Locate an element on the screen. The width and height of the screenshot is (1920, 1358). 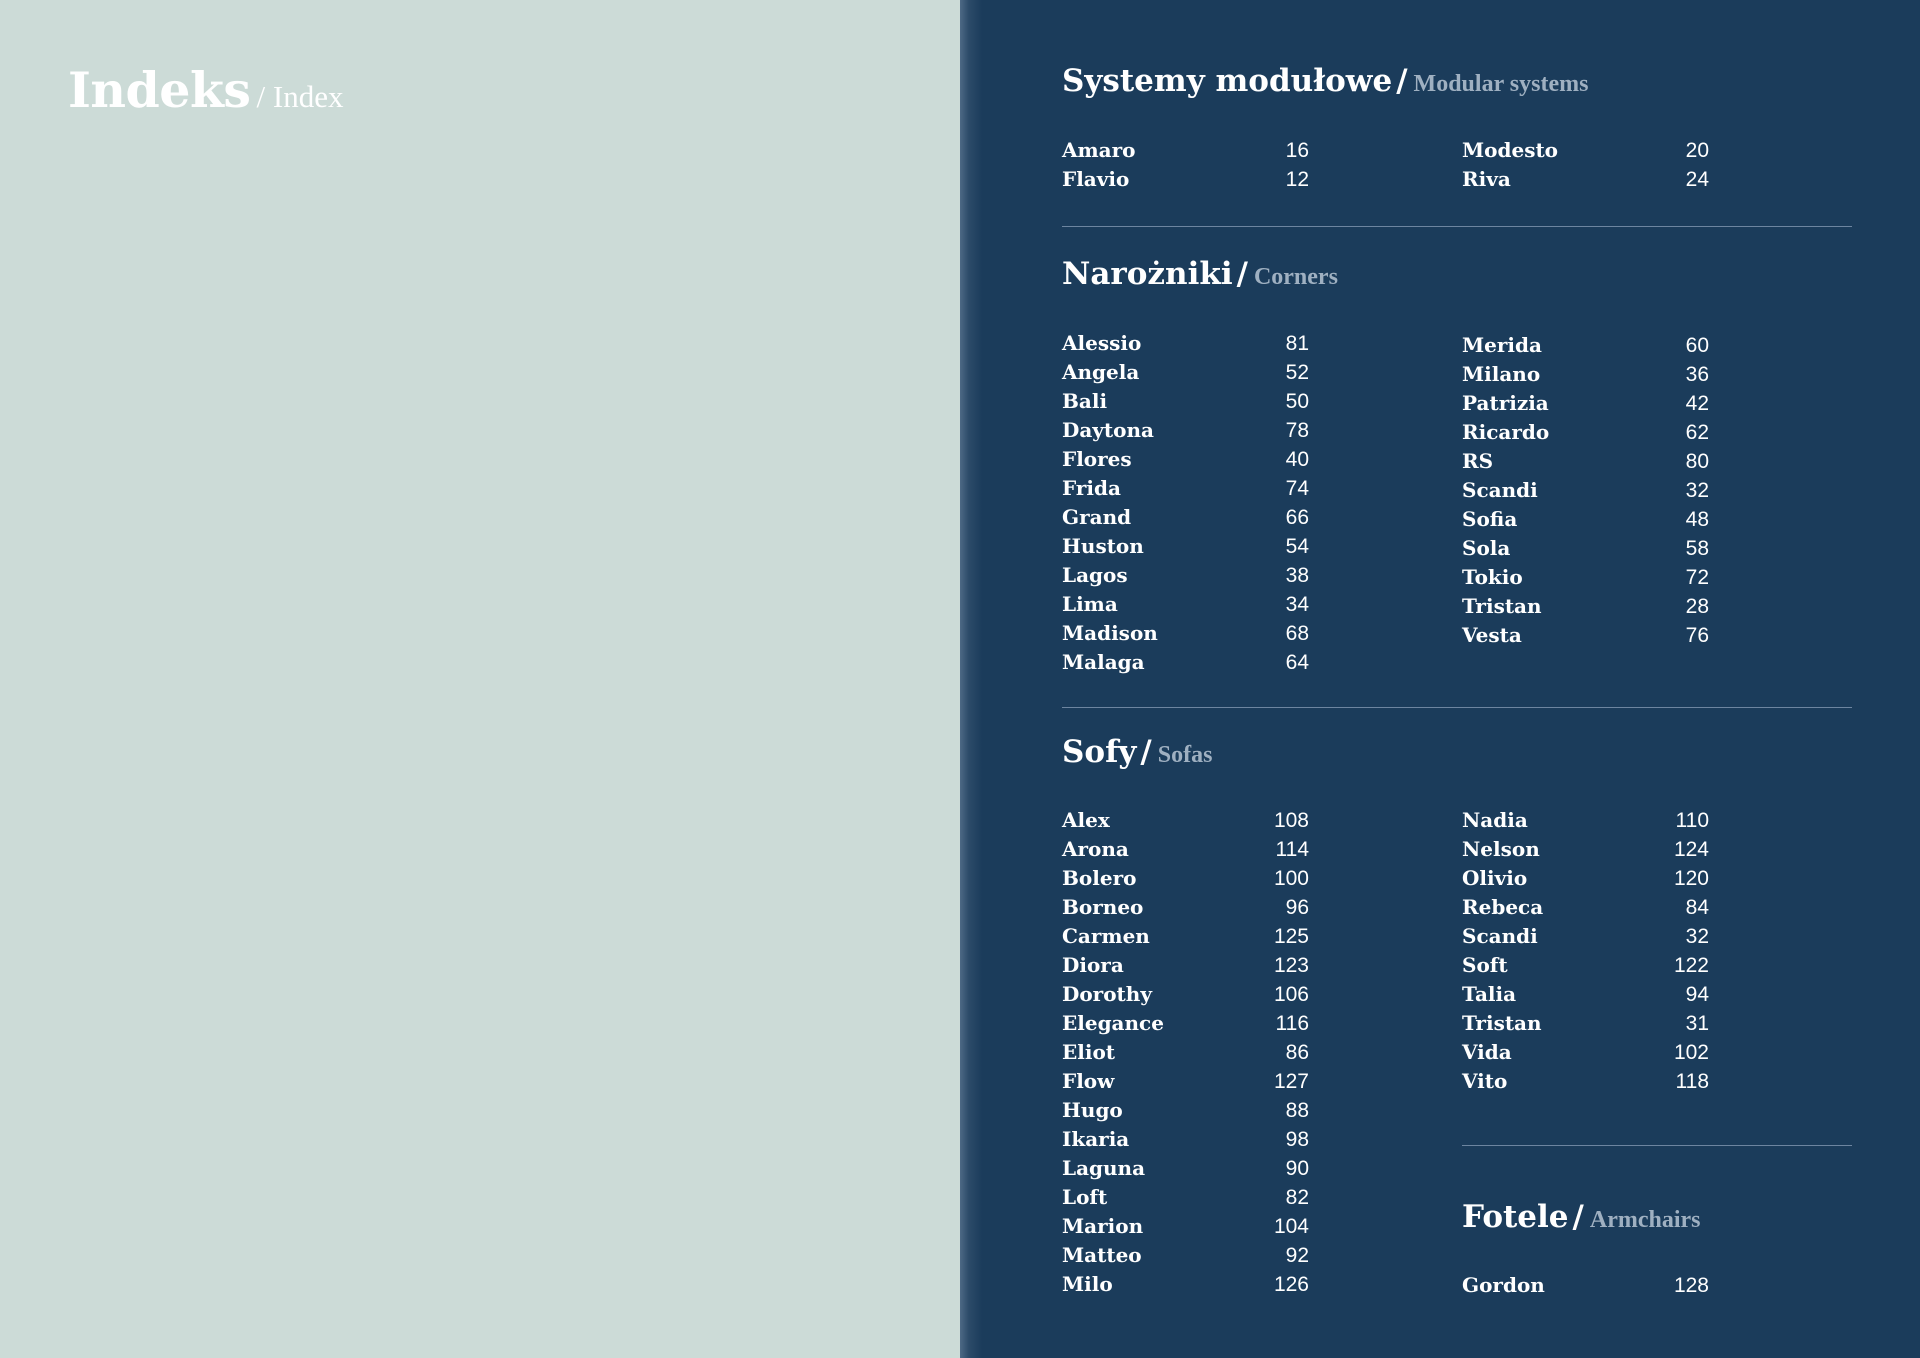
index-entry: Bali 50 is located at coordinates (1185, 401).